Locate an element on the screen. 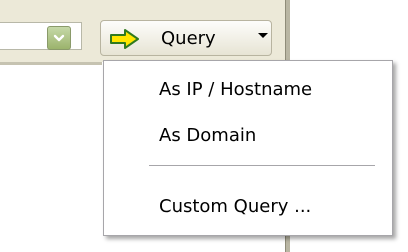 Image resolution: width=408 pixels, height=252 pixels. query-button-label: Query is located at coordinates (188, 38).